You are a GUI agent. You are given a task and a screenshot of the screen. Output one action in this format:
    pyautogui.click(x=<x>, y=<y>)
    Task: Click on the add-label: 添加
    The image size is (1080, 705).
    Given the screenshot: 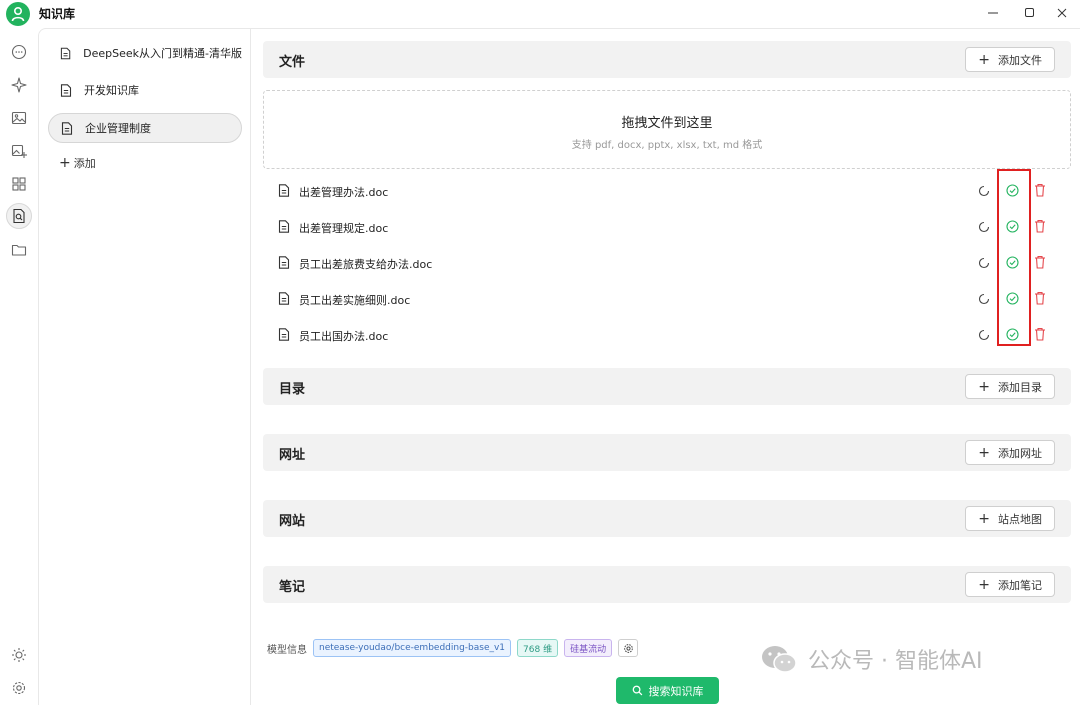 What is the action you would take?
    pyautogui.click(x=84, y=163)
    